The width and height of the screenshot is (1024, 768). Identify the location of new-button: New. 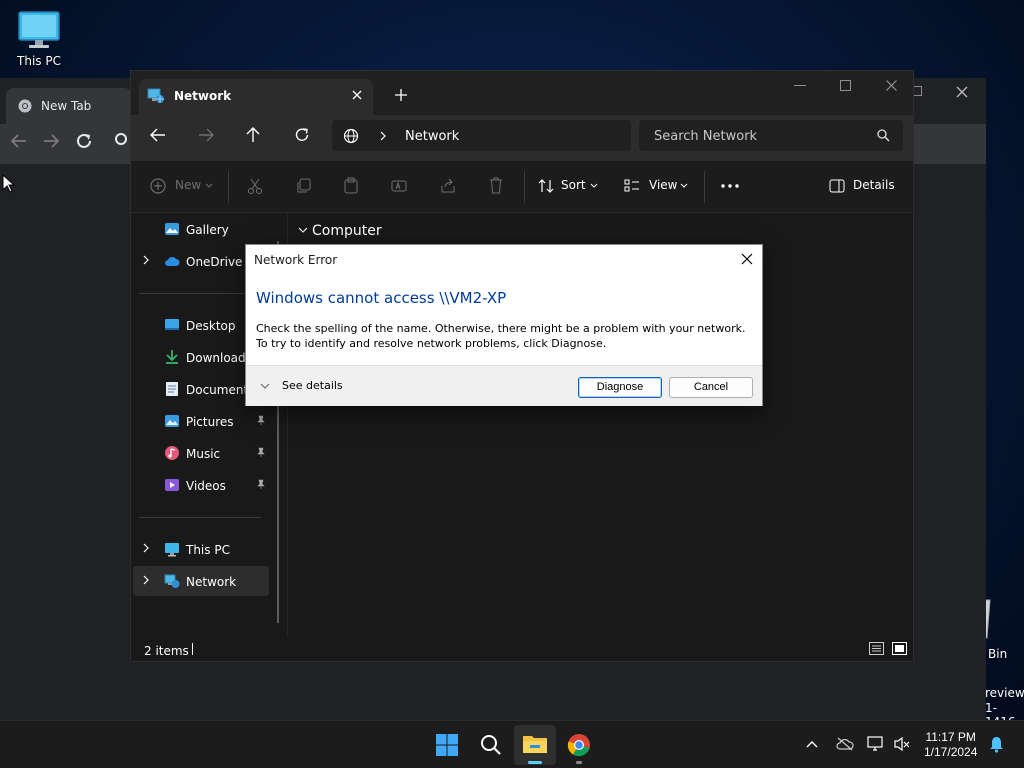
(188, 185).